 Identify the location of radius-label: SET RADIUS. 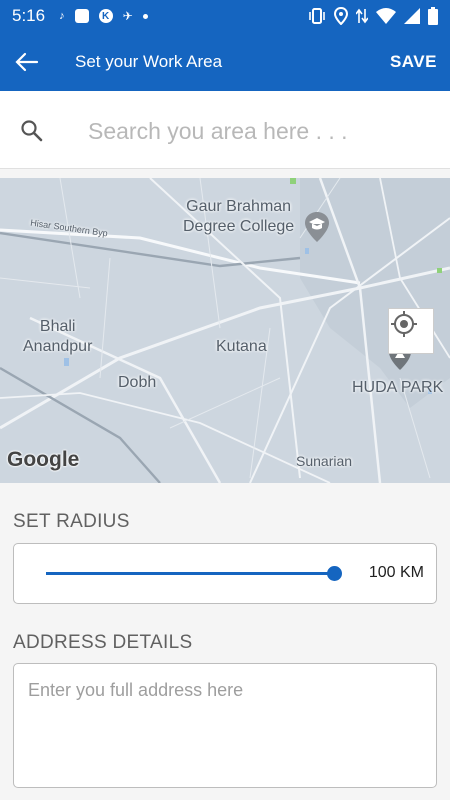
(71, 521).